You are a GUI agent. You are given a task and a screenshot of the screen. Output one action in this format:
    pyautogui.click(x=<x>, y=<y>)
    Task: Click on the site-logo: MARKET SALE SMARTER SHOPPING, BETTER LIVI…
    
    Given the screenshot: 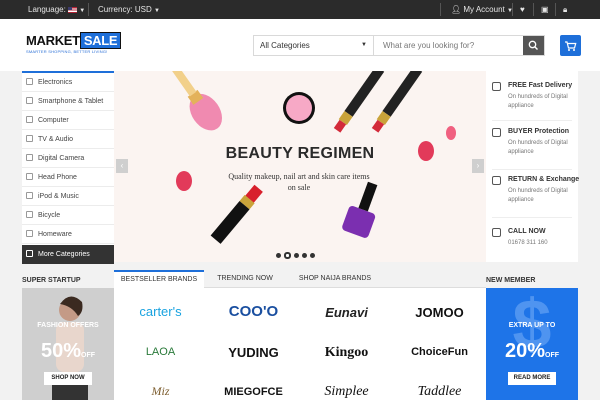 What is the action you would take?
    pyautogui.click(x=74, y=43)
    